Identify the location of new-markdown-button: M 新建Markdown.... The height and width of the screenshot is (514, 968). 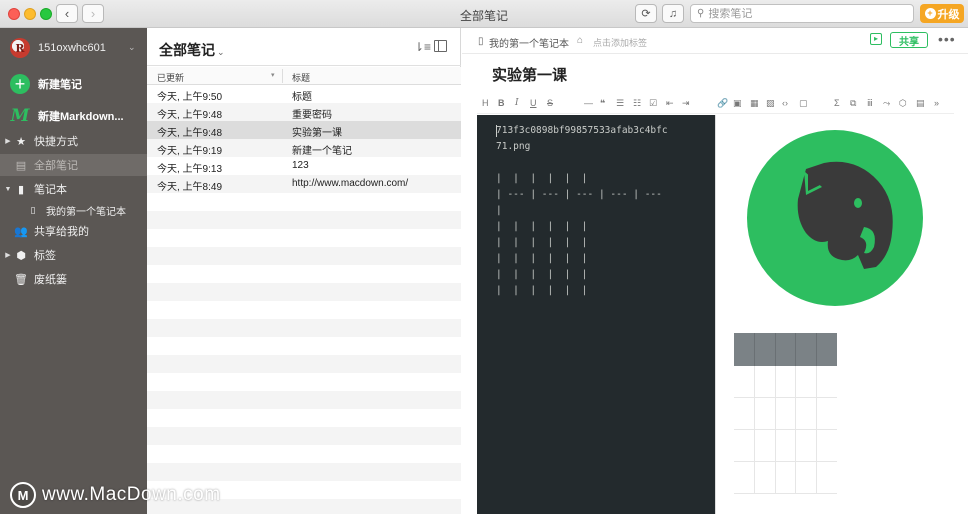
(67, 116).